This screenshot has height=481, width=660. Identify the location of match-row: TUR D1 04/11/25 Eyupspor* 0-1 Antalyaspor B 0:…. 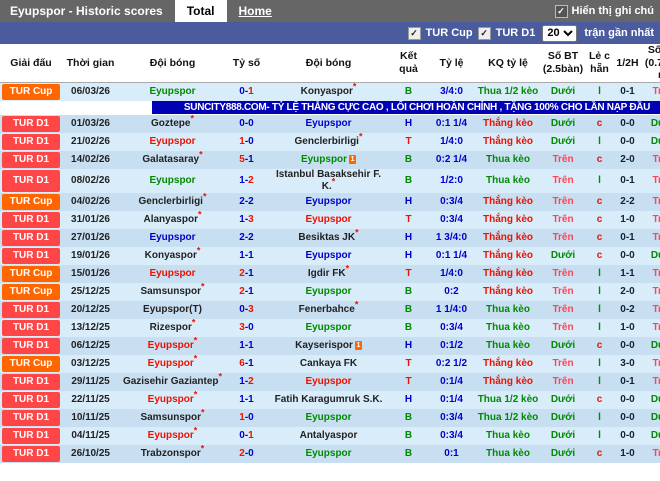
(330, 435).